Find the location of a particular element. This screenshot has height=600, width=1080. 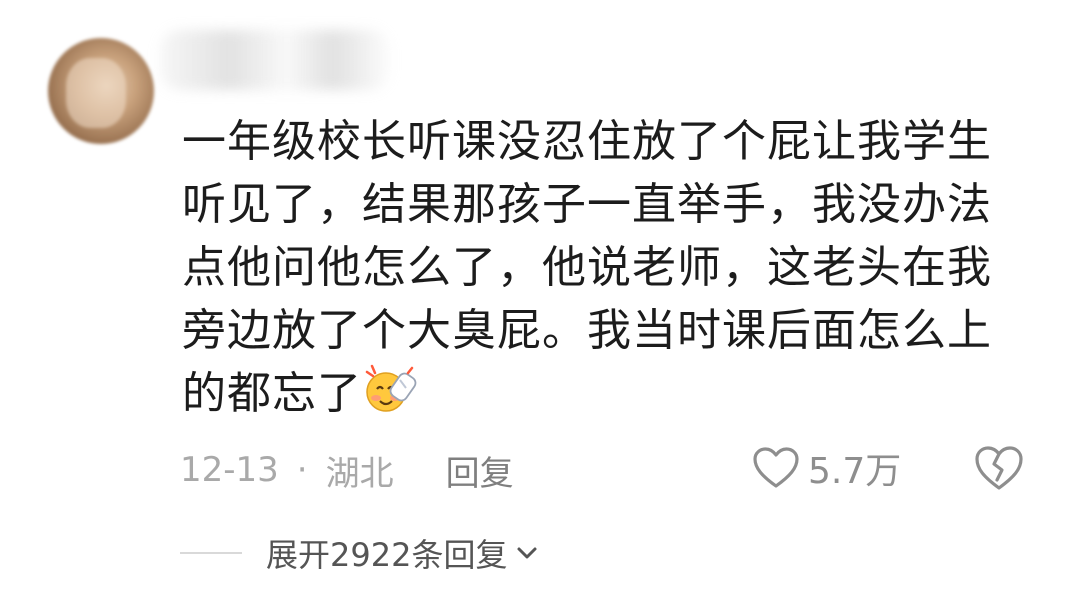

comment-meta: 12-13 · 湖北 回复 is located at coordinates (347, 470).